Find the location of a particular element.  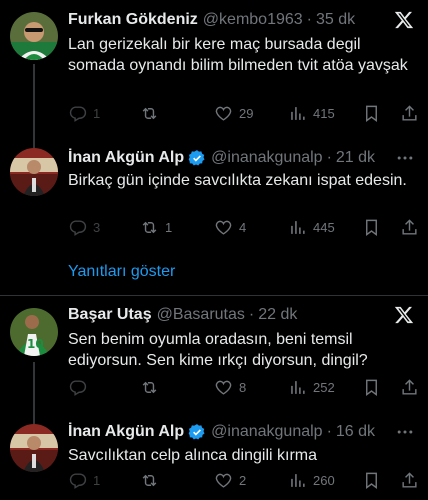

reply-button is located at coordinates (80, 387).